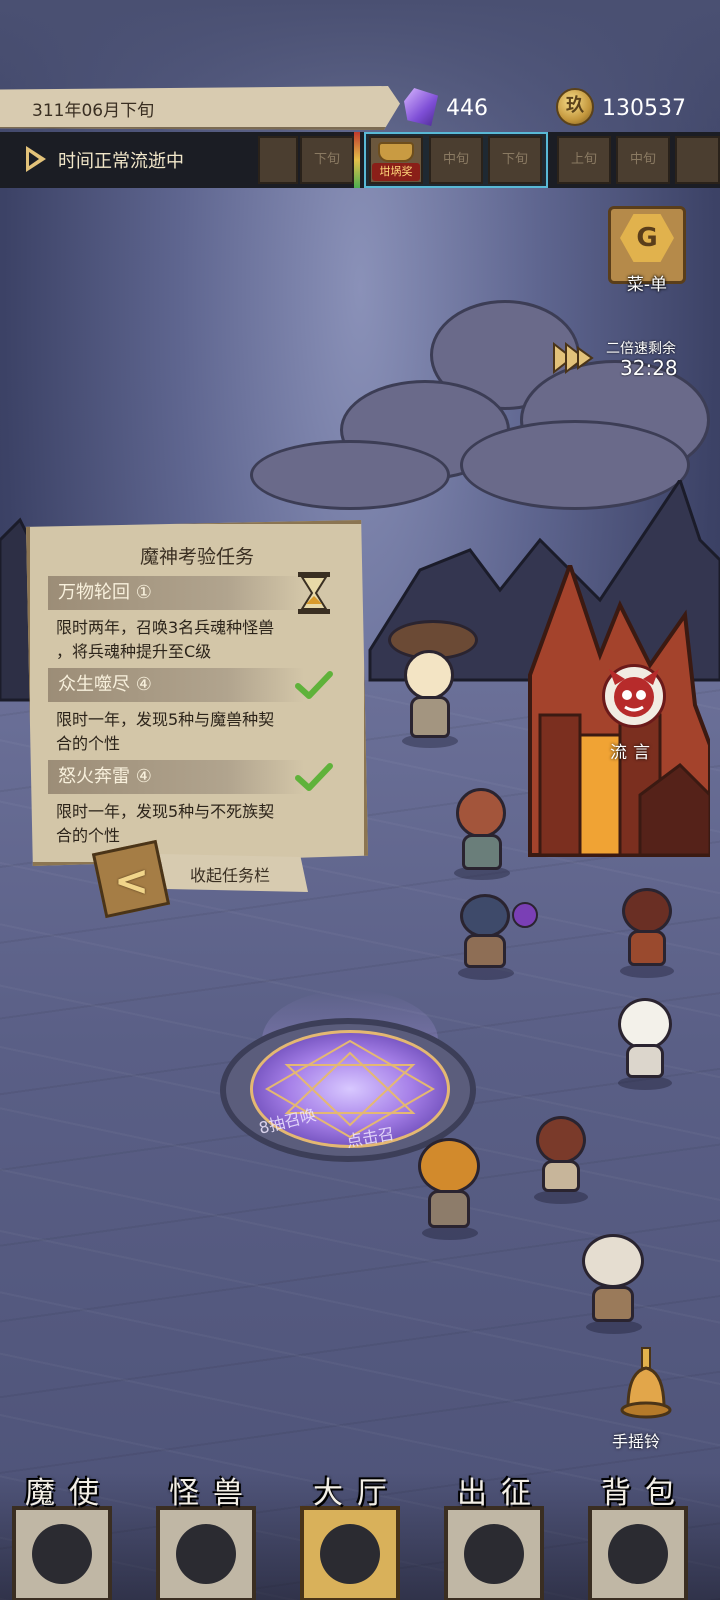 Image resolution: width=720 pixels, height=1600 pixels. I want to click on nav-item-envoy: 魔使, so click(62, 1534).